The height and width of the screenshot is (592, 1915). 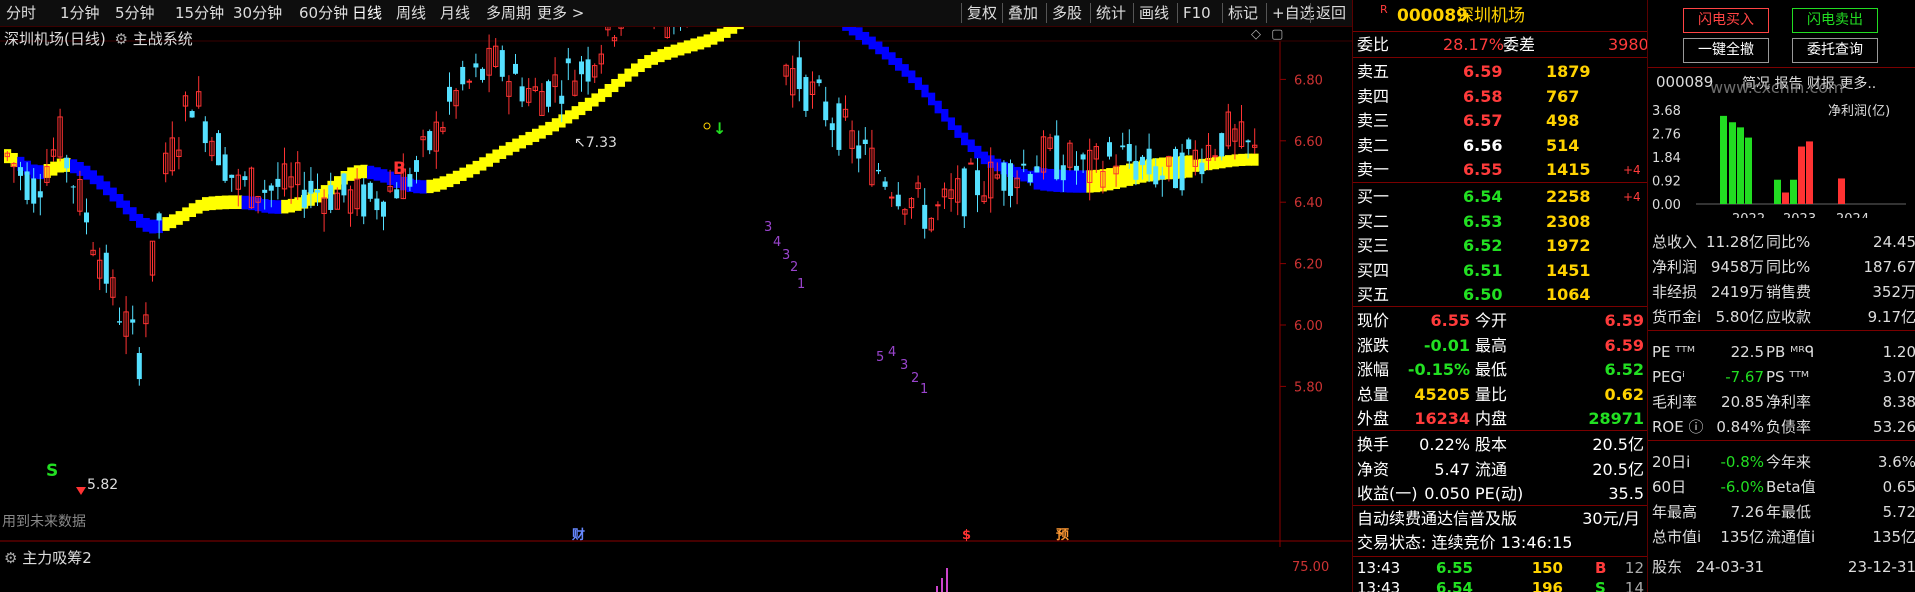 What do you see at coordinates (1500, 197) in the screenshot?
I see `bid-row-1: 买一 6.54 2258 +4` at bounding box center [1500, 197].